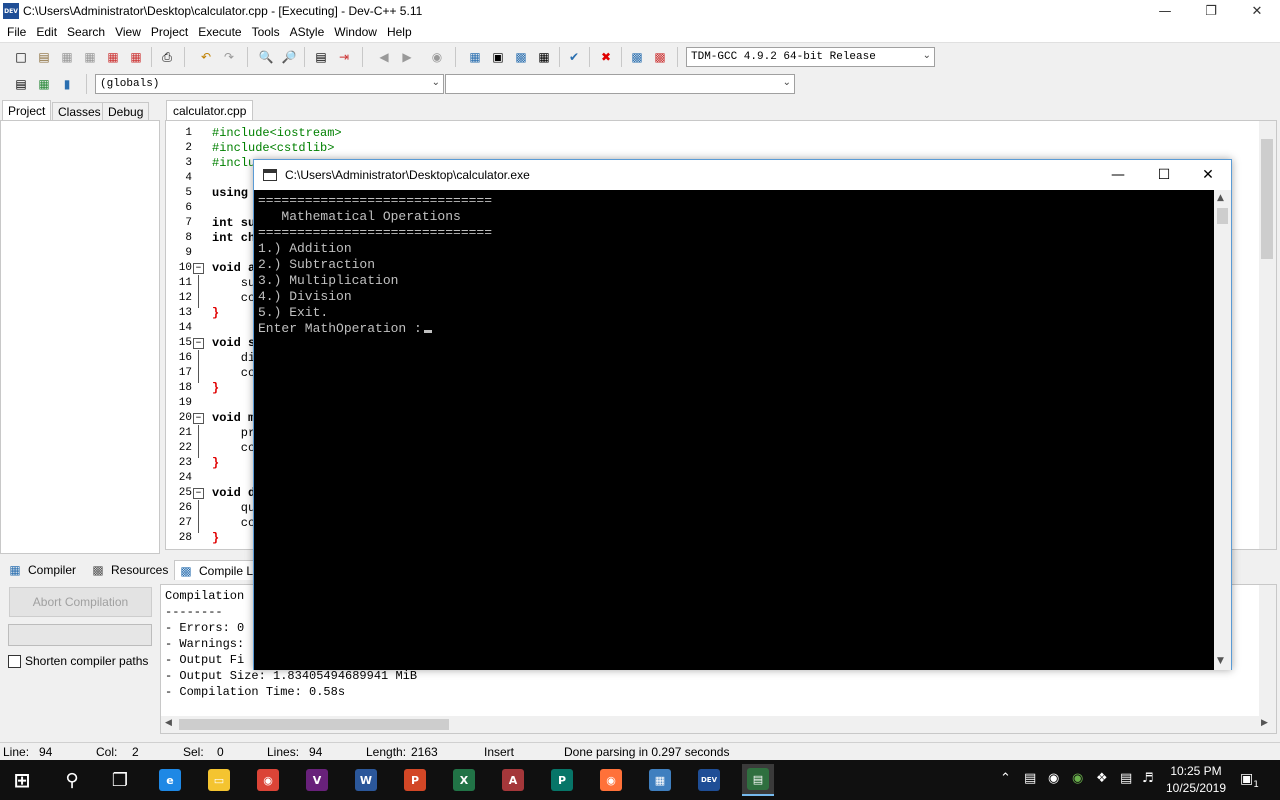 This screenshot has height=800, width=1280. I want to click on taskbar-app-firefox: ◉, so click(611, 780).